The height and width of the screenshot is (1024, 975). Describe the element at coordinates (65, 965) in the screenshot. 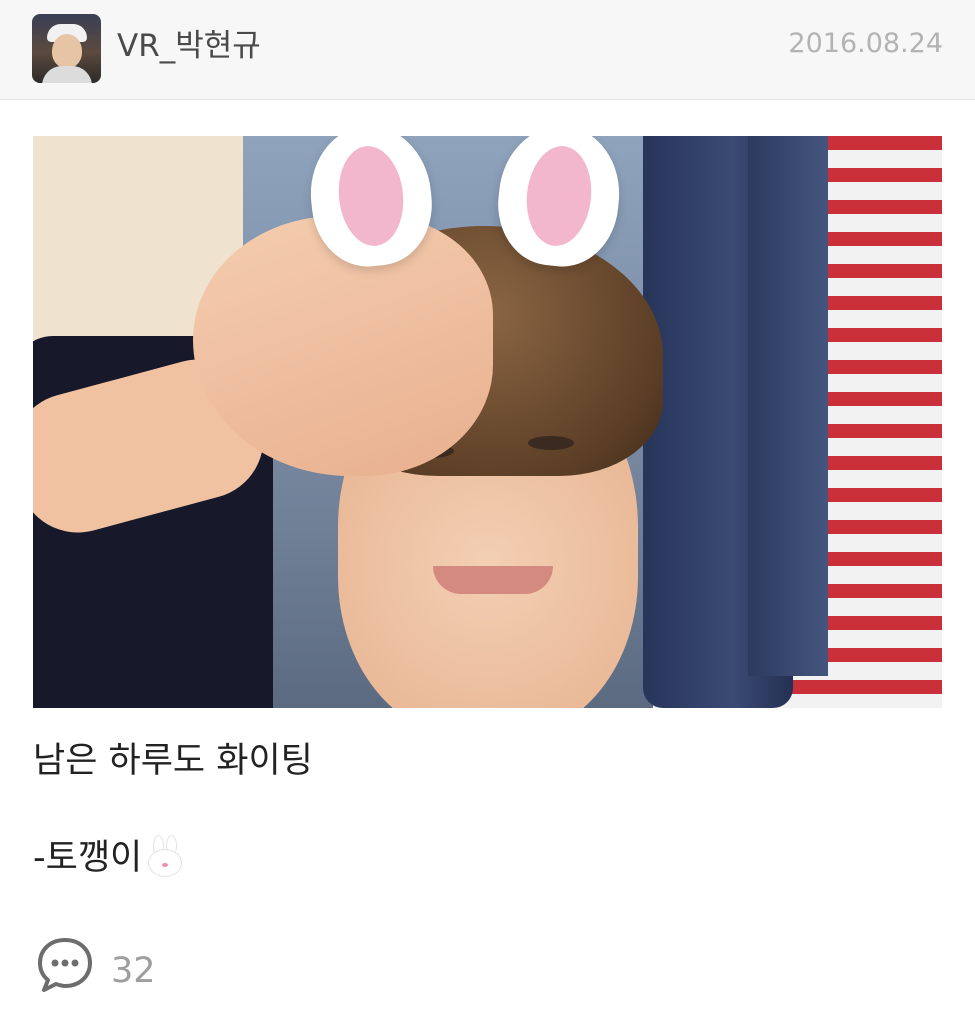

I see `comment-icon` at that location.